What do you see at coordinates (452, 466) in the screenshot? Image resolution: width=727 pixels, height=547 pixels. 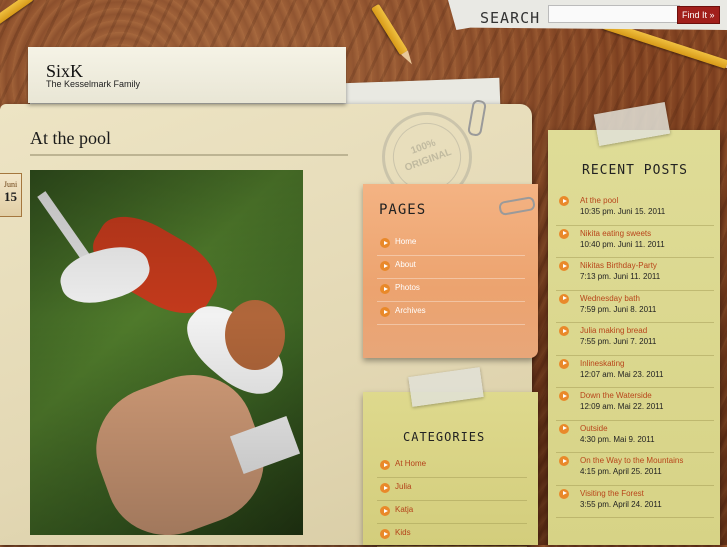 I see `category-item: At Home` at bounding box center [452, 466].